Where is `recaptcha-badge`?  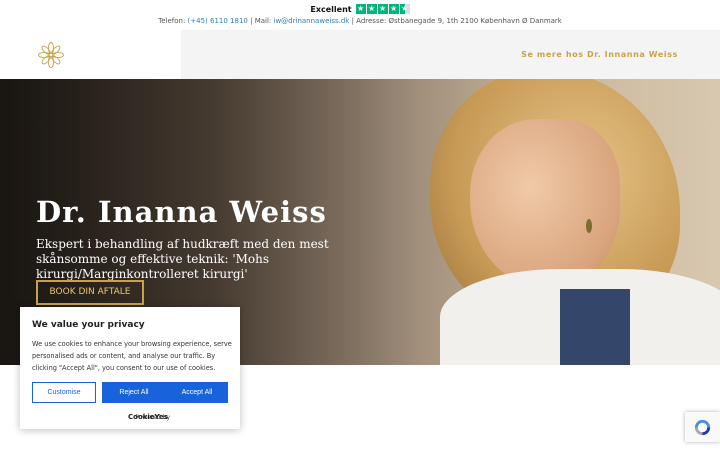 recaptcha-badge is located at coordinates (702, 427).